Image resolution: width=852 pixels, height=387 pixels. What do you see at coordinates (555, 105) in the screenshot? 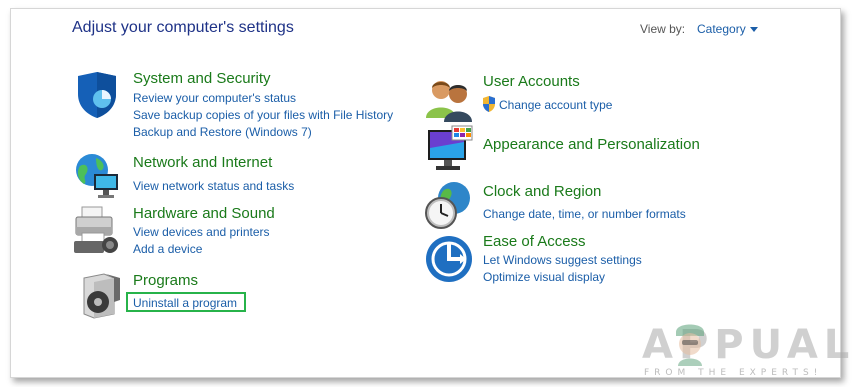
I see `link-change-account-type: Change account type` at bounding box center [555, 105].